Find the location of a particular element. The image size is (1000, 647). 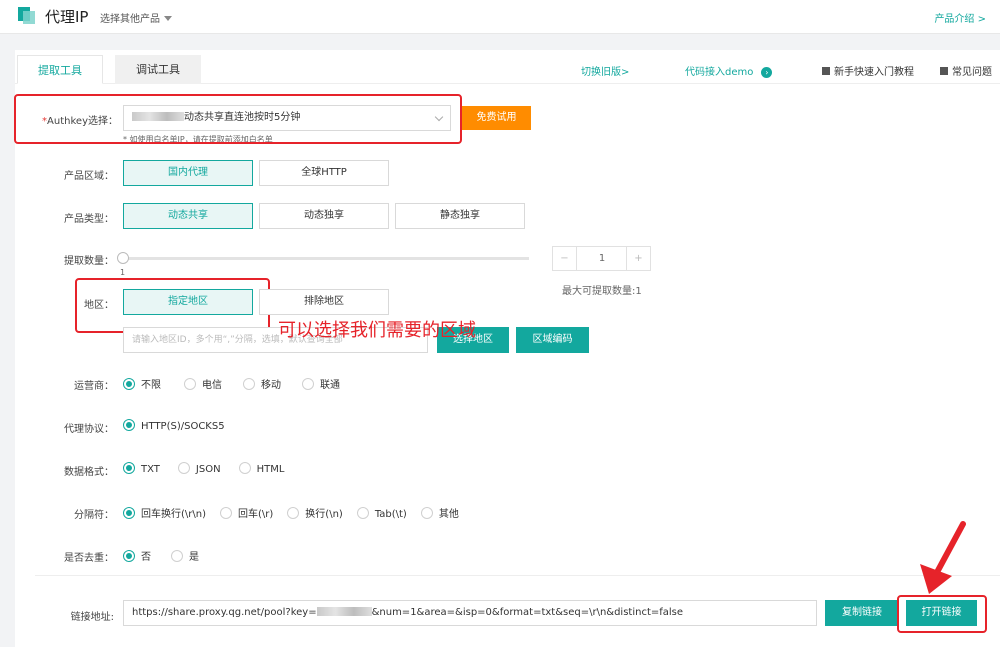

protocol-option-http-socks5: HTTP(S)/SOCKS5 is located at coordinates (174, 425).